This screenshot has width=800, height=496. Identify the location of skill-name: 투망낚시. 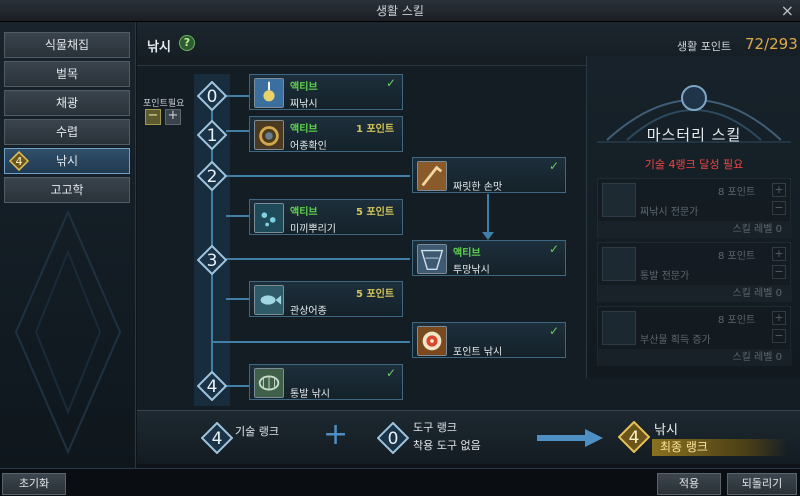
(471, 270).